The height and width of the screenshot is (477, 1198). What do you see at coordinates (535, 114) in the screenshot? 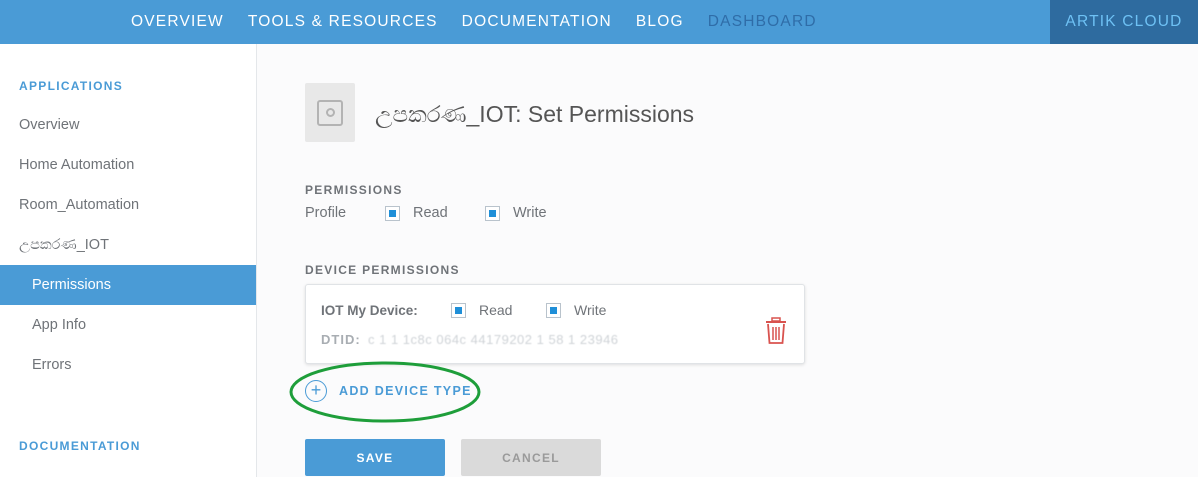
I see `page-title: උපකරණ_IOT: Set Permissions` at bounding box center [535, 114].